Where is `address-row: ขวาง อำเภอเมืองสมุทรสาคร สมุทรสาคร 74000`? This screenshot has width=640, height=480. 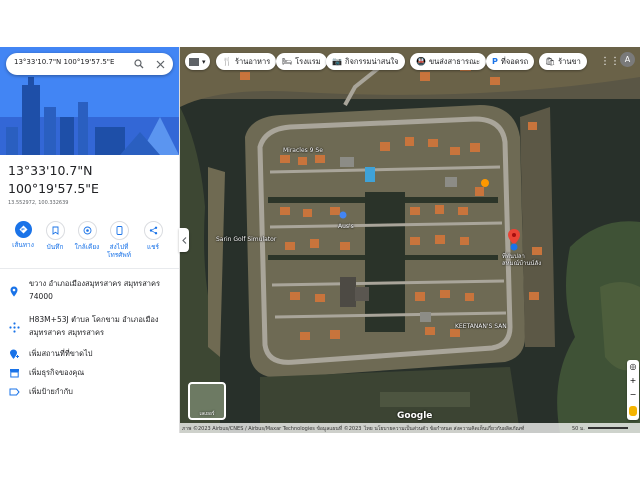
address-row: ขวาง อำเภอเมืองสมุทรสาคร สมุทรสาคร 74000 is located at coordinates (89, 292).